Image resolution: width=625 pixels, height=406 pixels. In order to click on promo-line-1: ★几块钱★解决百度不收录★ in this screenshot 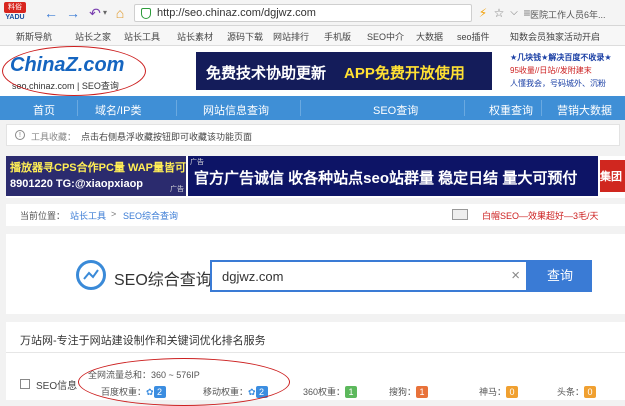, I will do `click(561, 57)`.